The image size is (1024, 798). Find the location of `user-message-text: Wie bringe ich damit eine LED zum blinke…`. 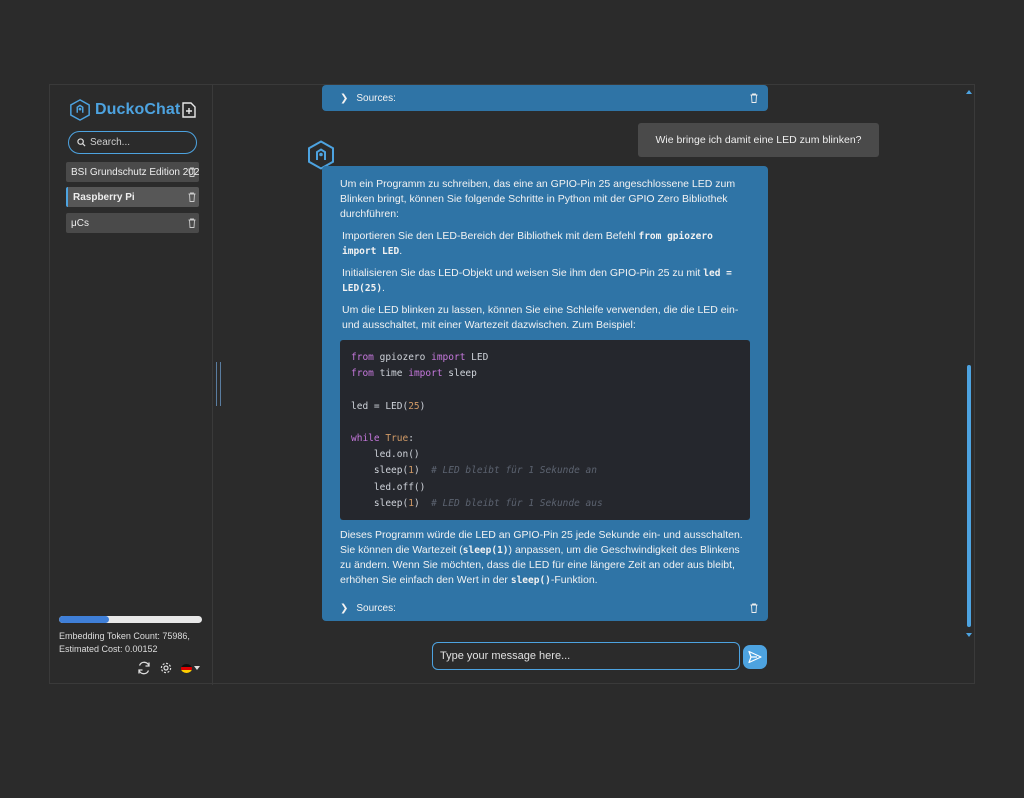

user-message-text: Wie bringe ich damit eine LED zum blinke… is located at coordinates (758, 140).